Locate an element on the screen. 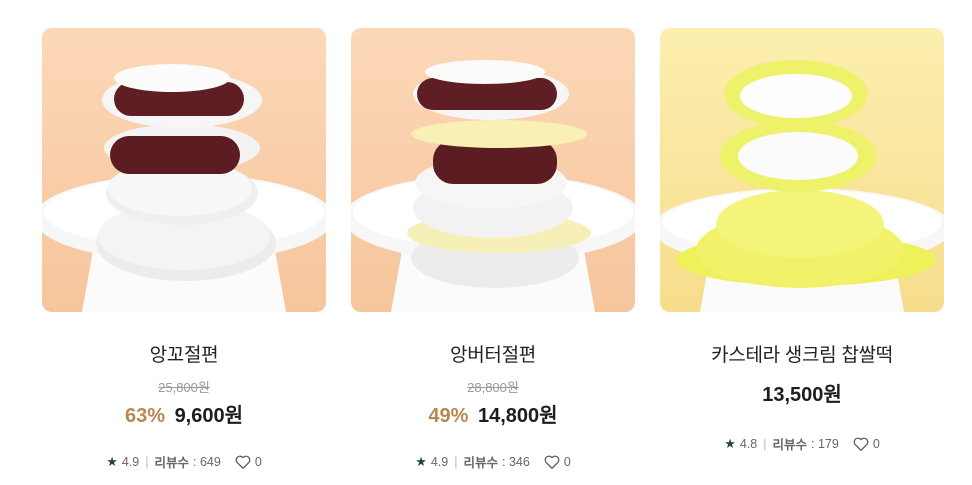 Image resolution: width=972 pixels, height=485 pixels. product-name: 앙버터절편 is located at coordinates (493, 353).